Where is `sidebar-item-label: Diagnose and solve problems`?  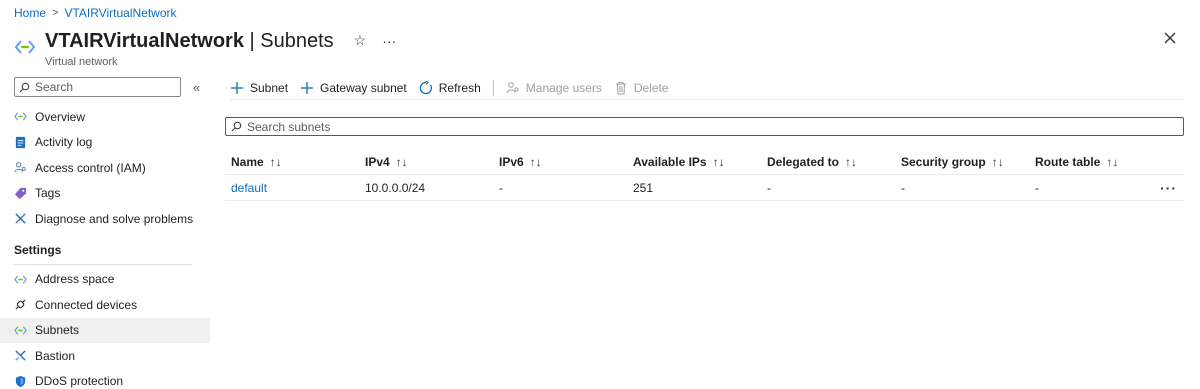
sidebar-item-label: Diagnose and solve problems is located at coordinates (114, 218).